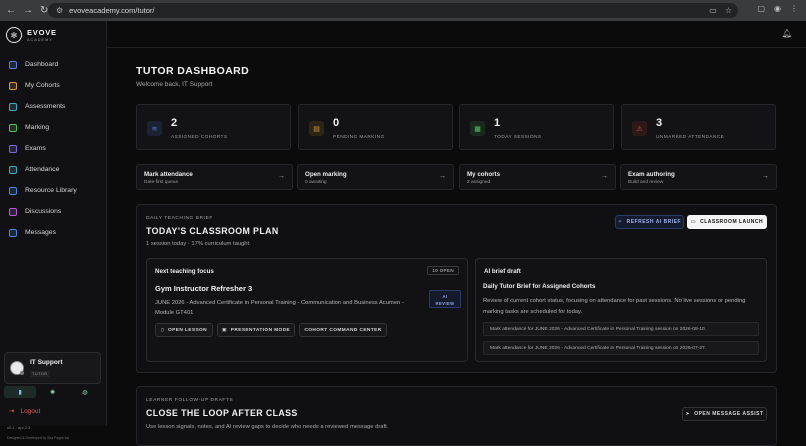 The height and width of the screenshot is (446, 806). What do you see at coordinates (190, 400) in the screenshot?
I see `followup-eyebrow: LEARNER FOLLOW-UP DRAFTS` at bounding box center [190, 400].